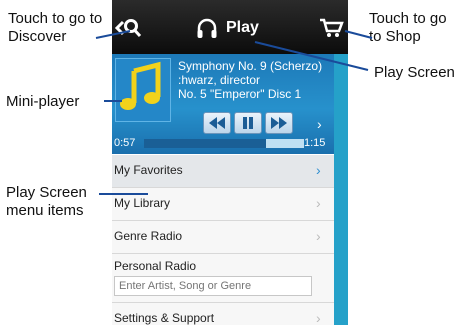 The height and width of the screenshot is (325, 464). Describe the element at coordinates (219, 80) in the screenshot. I see `track-artist: :hwarz, director` at that location.